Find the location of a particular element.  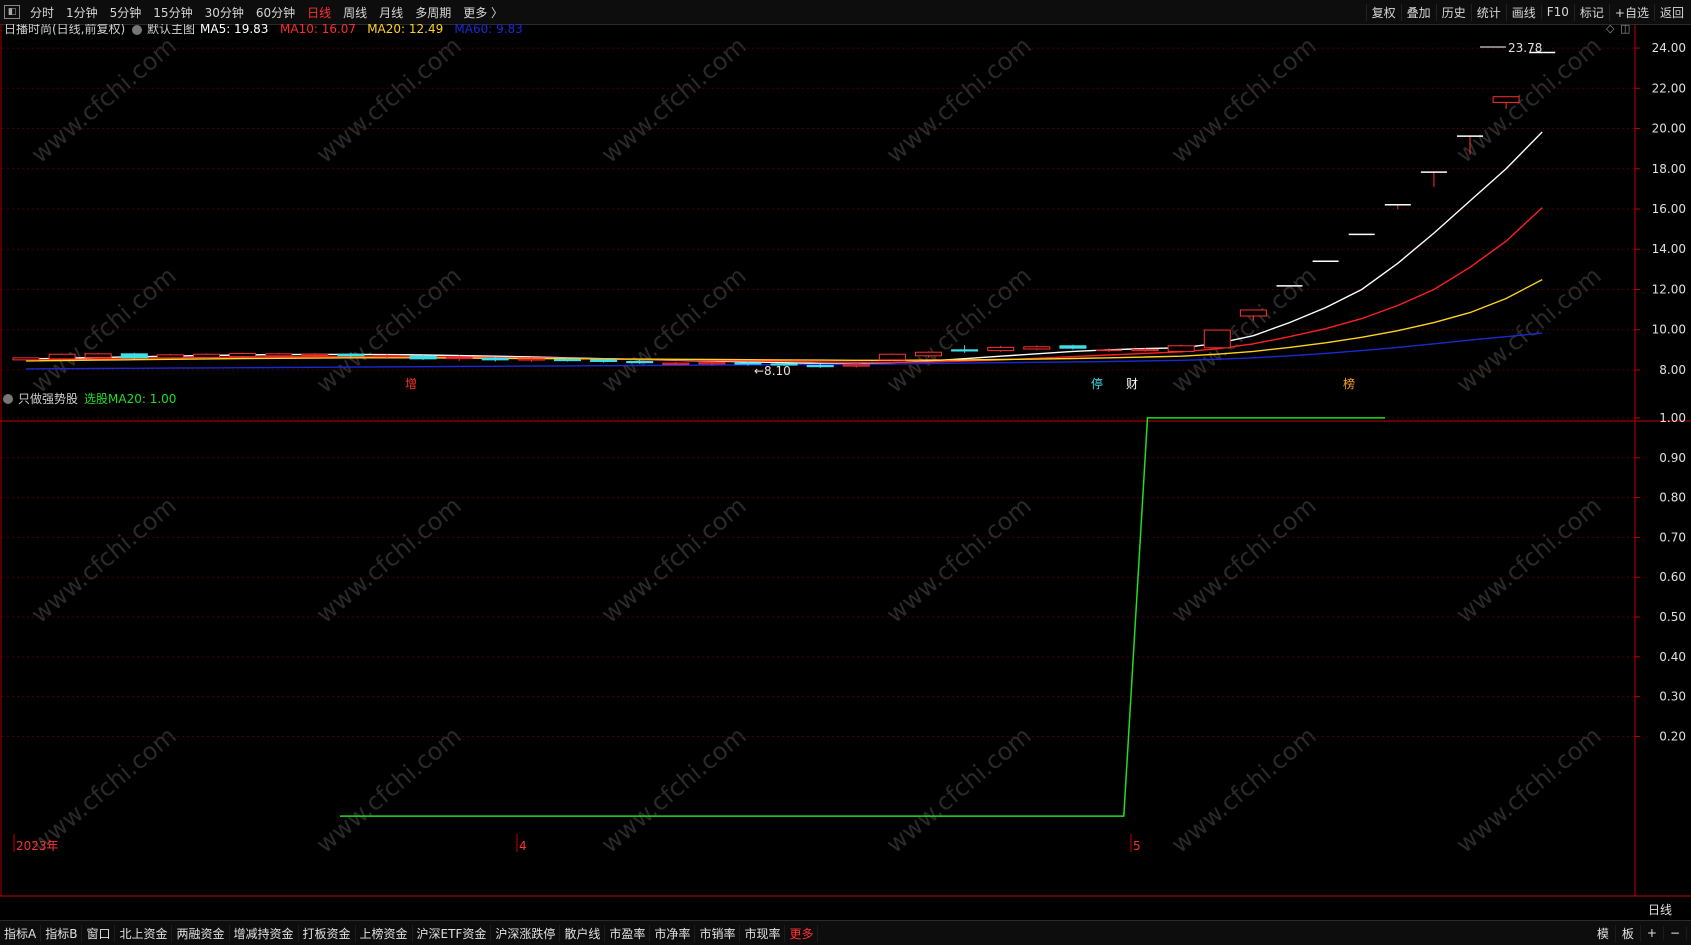

price-tick-label: 10.00 is located at coordinates (1669, 330).